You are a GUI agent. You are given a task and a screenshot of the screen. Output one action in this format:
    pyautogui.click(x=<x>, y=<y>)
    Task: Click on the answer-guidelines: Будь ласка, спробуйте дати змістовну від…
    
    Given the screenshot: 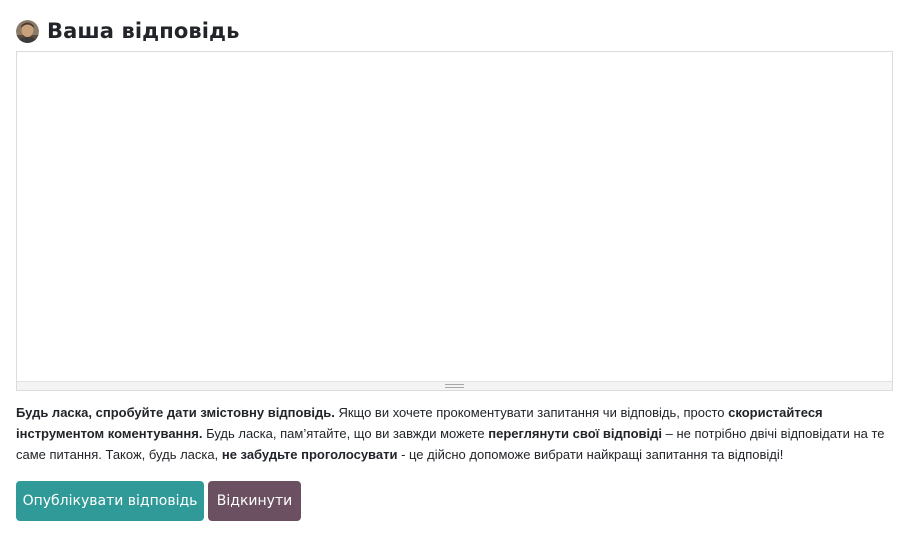 What is the action you would take?
    pyautogui.click(x=458, y=433)
    